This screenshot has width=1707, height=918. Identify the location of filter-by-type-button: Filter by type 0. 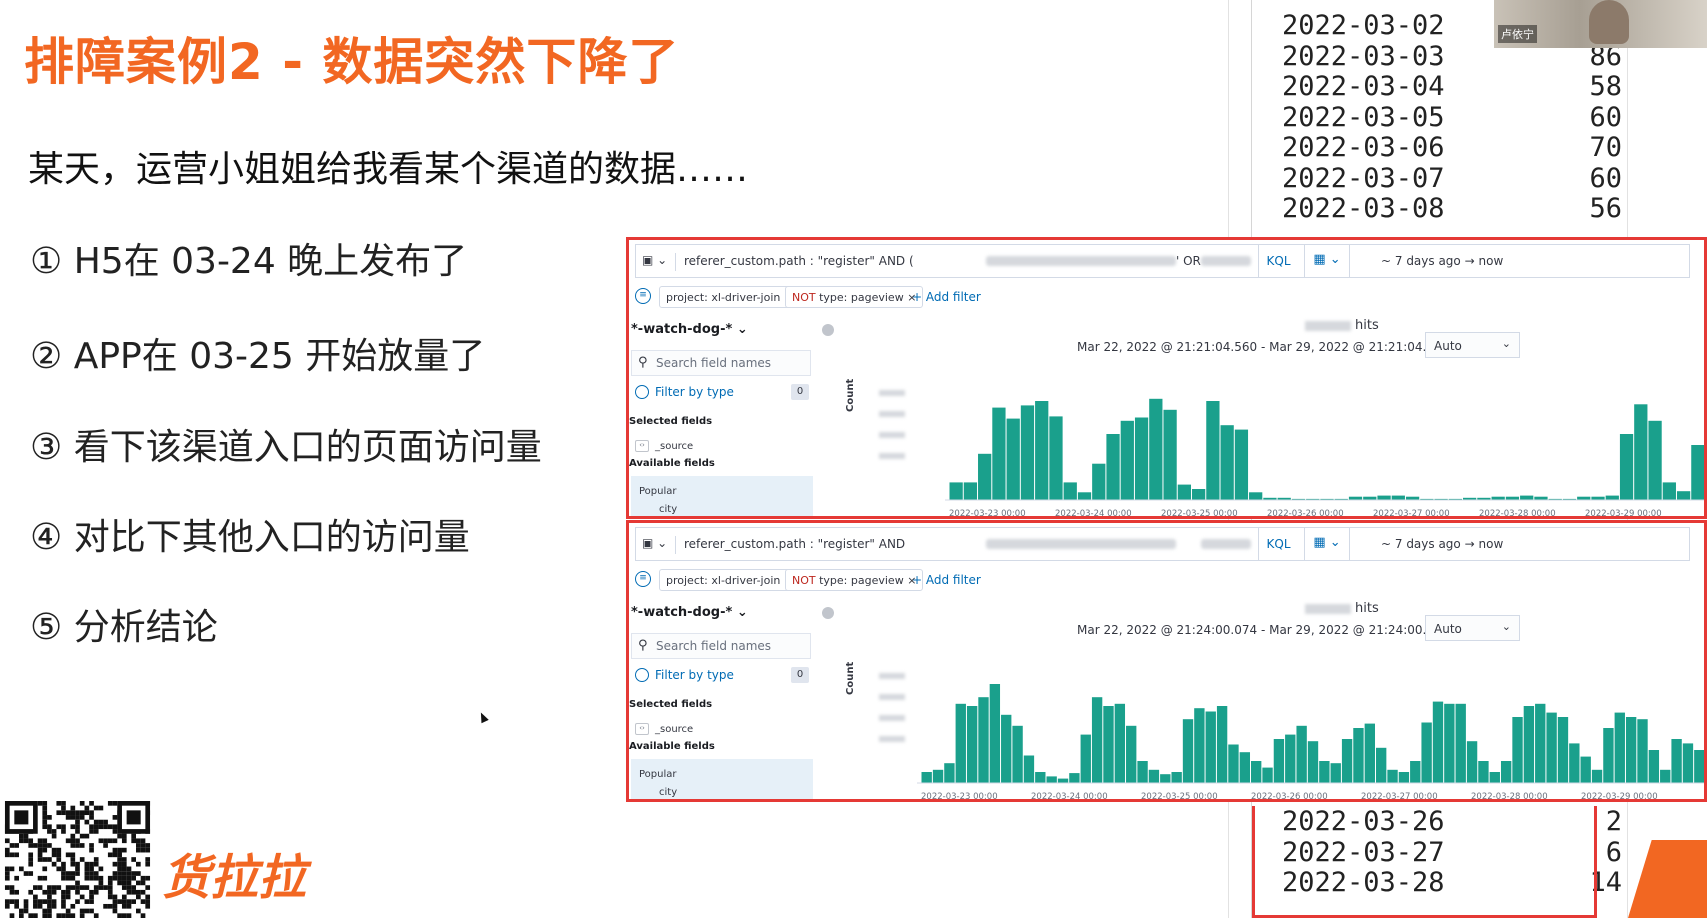
(721, 675).